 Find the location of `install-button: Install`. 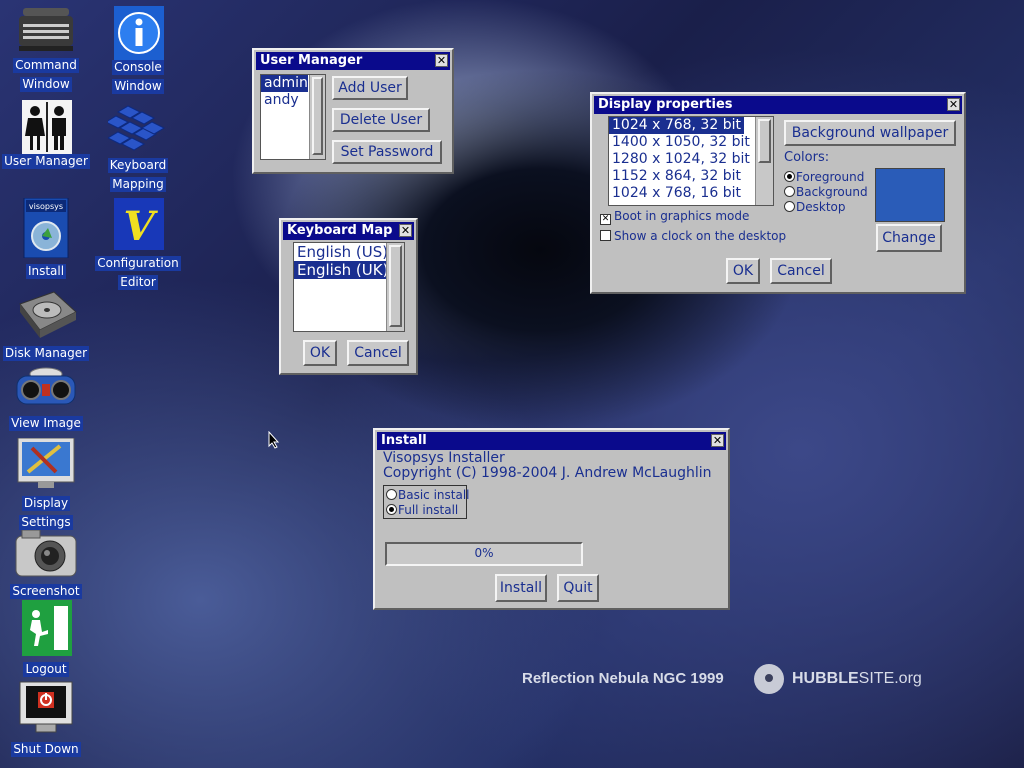

install-button: Install is located at coordinates (521, 588).